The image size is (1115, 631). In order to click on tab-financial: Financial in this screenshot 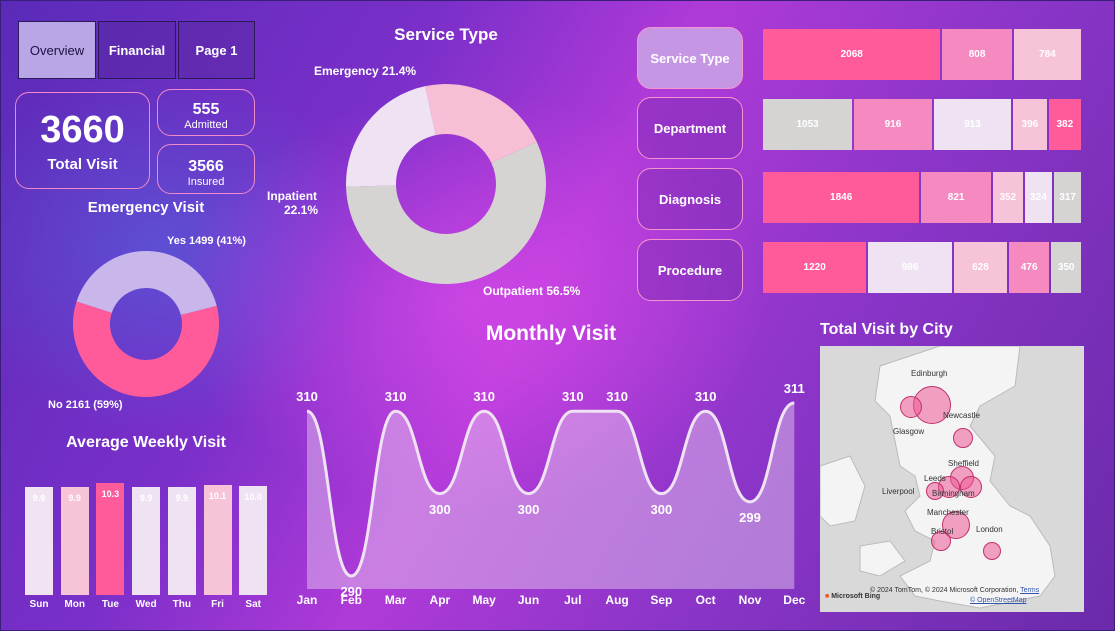, I will do `click(137, 50)`.